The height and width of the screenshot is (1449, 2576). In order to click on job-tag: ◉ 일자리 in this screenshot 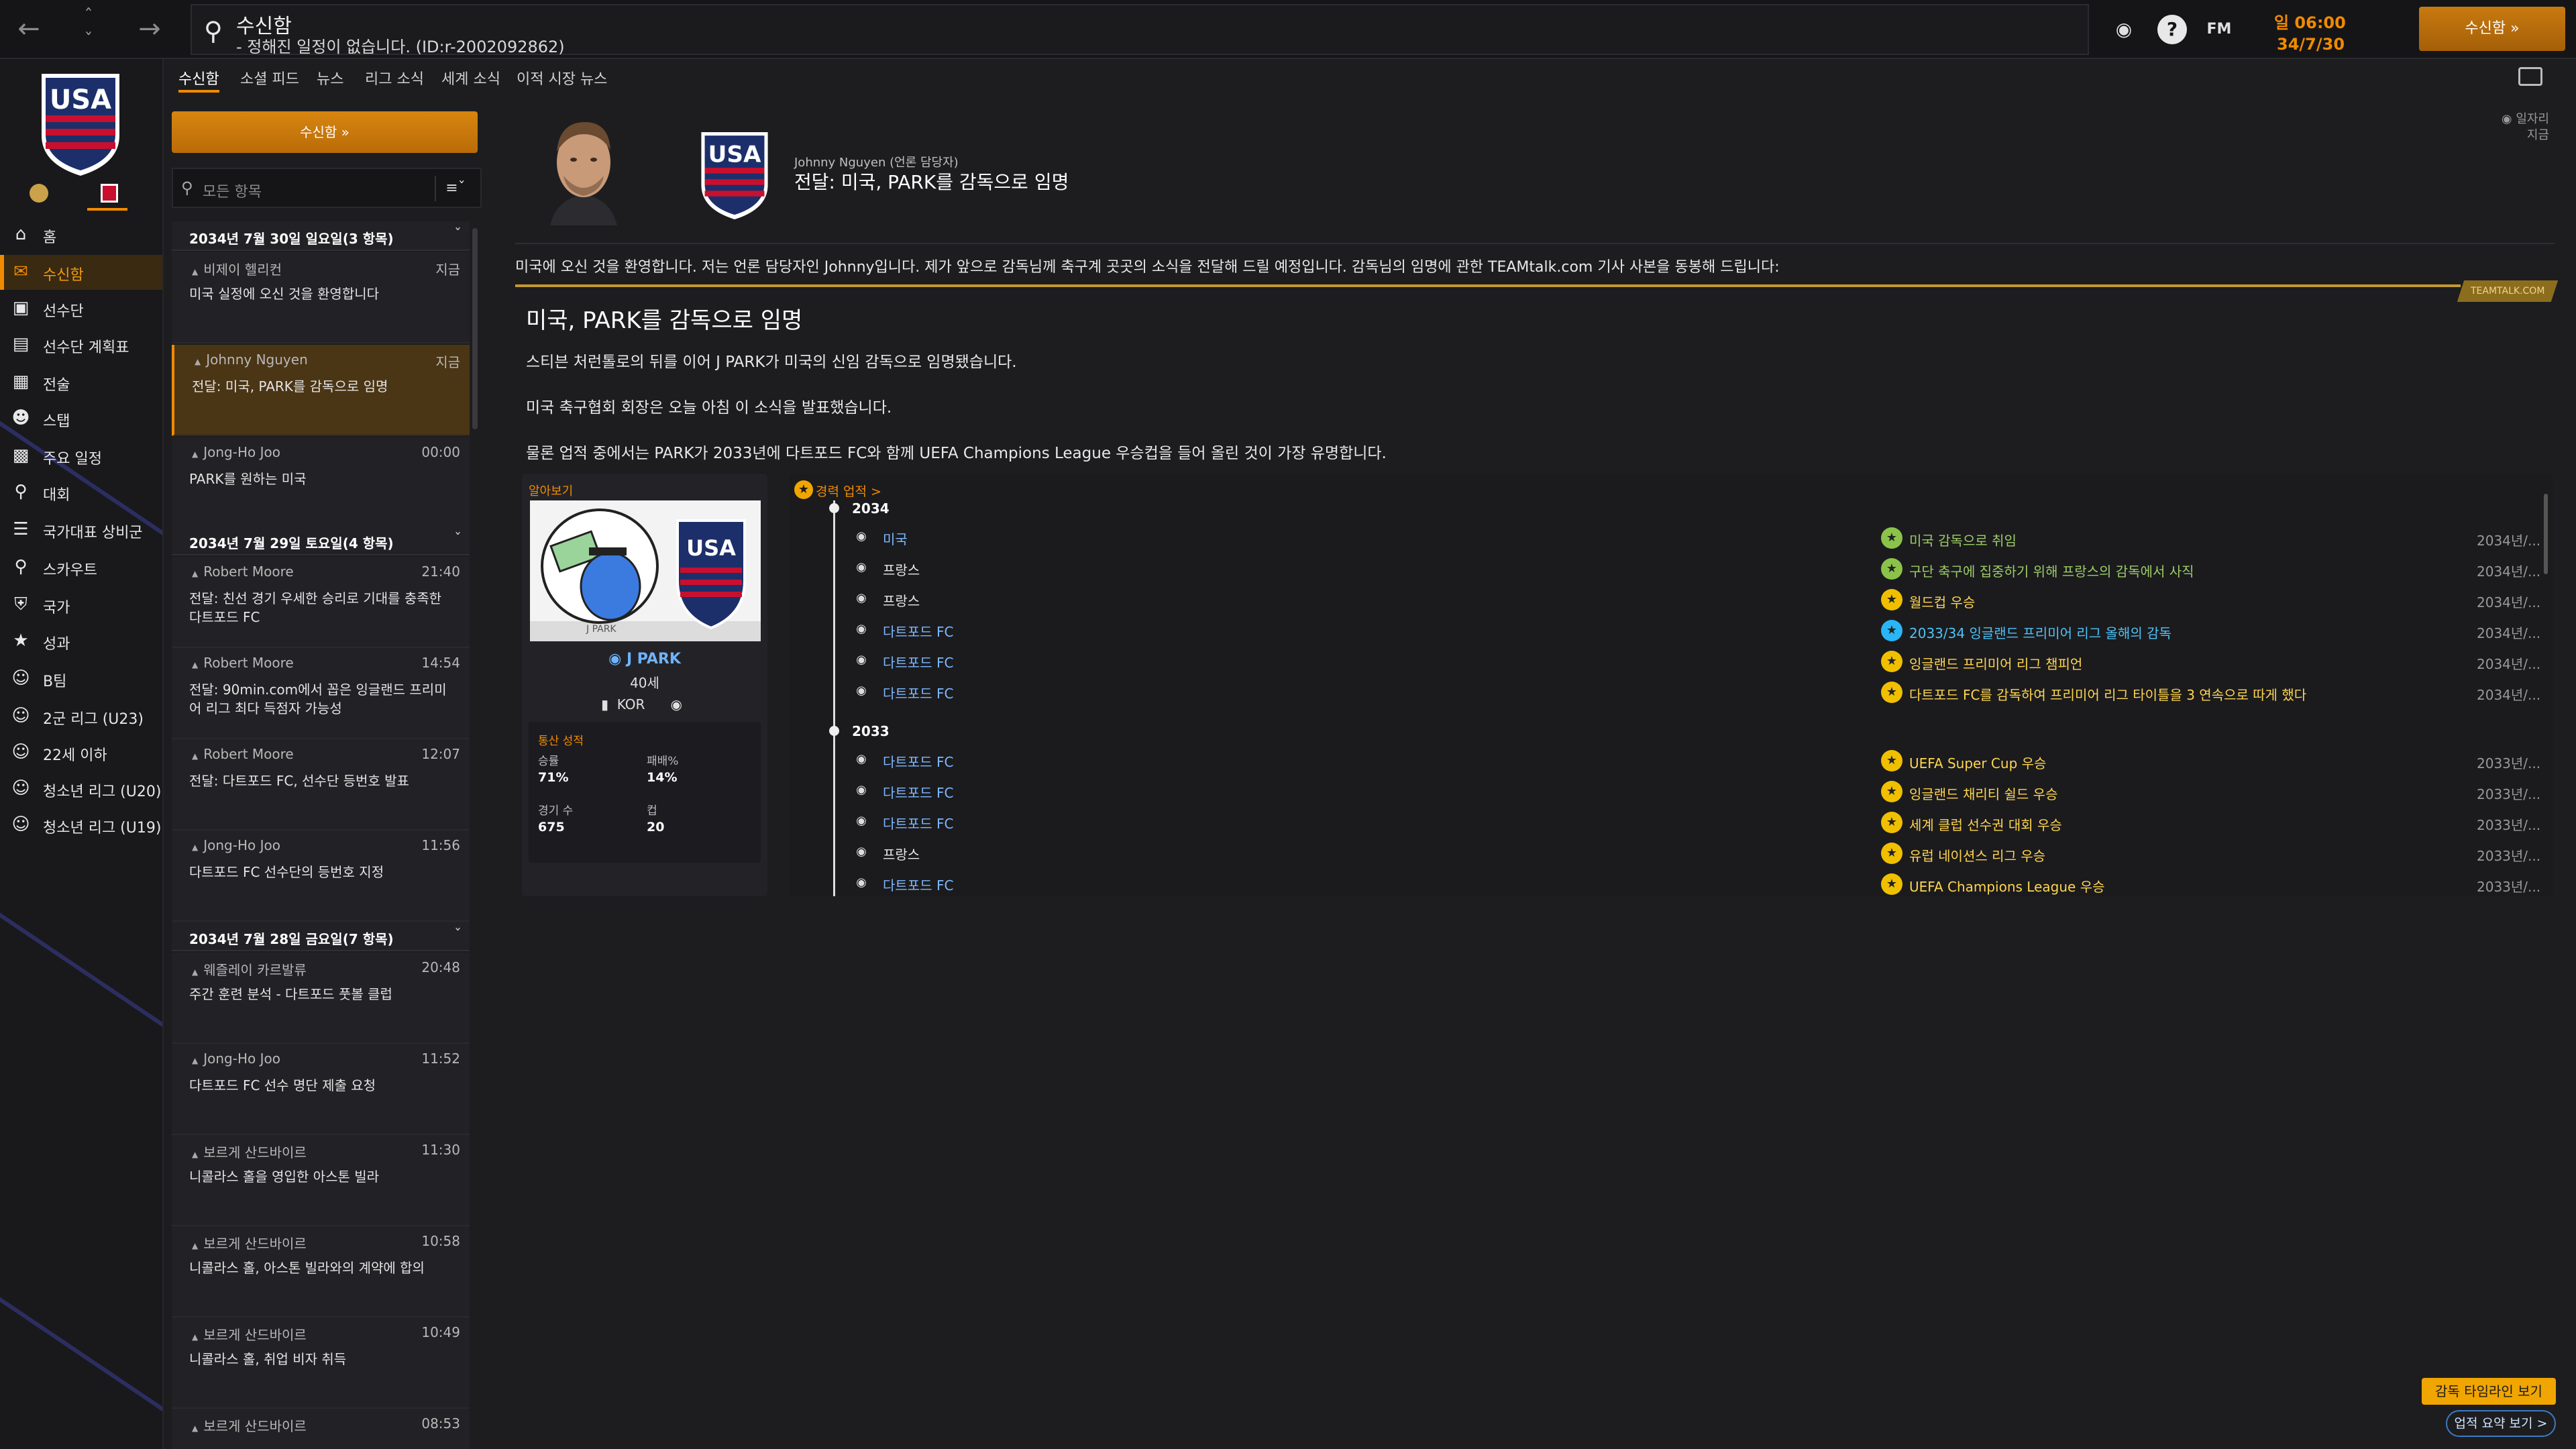, I will do `click(2525, 119)`.